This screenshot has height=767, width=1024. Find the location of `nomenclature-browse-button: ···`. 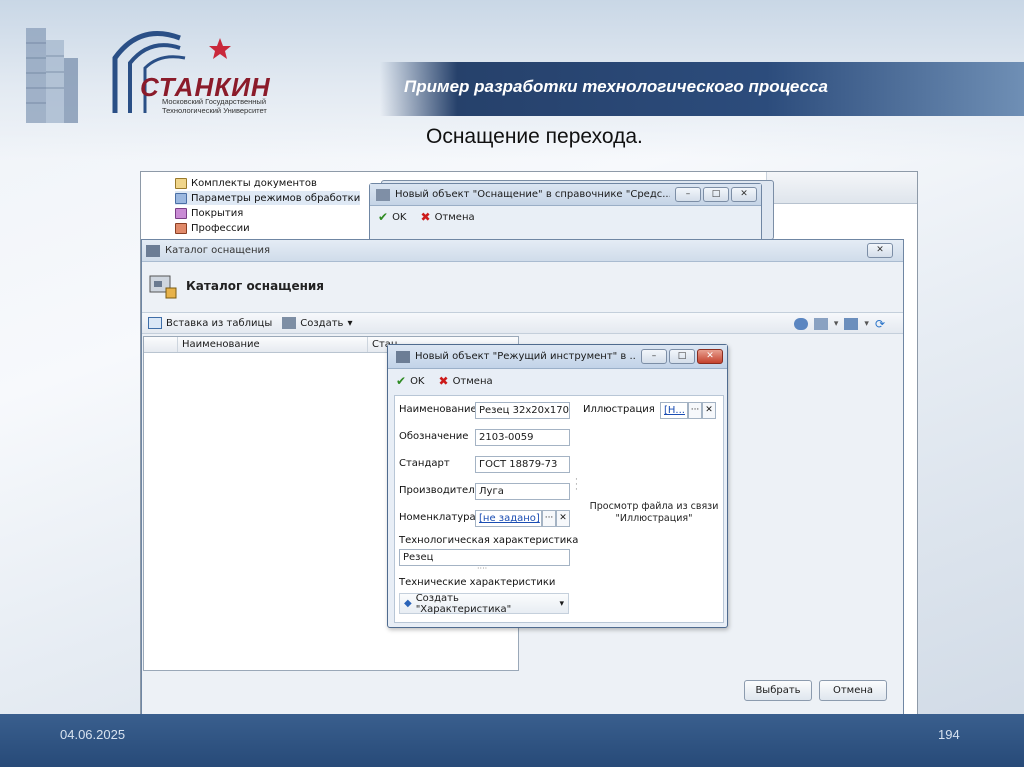

nomenclature-browse-button: ··· is located at coordinates (549, 518).